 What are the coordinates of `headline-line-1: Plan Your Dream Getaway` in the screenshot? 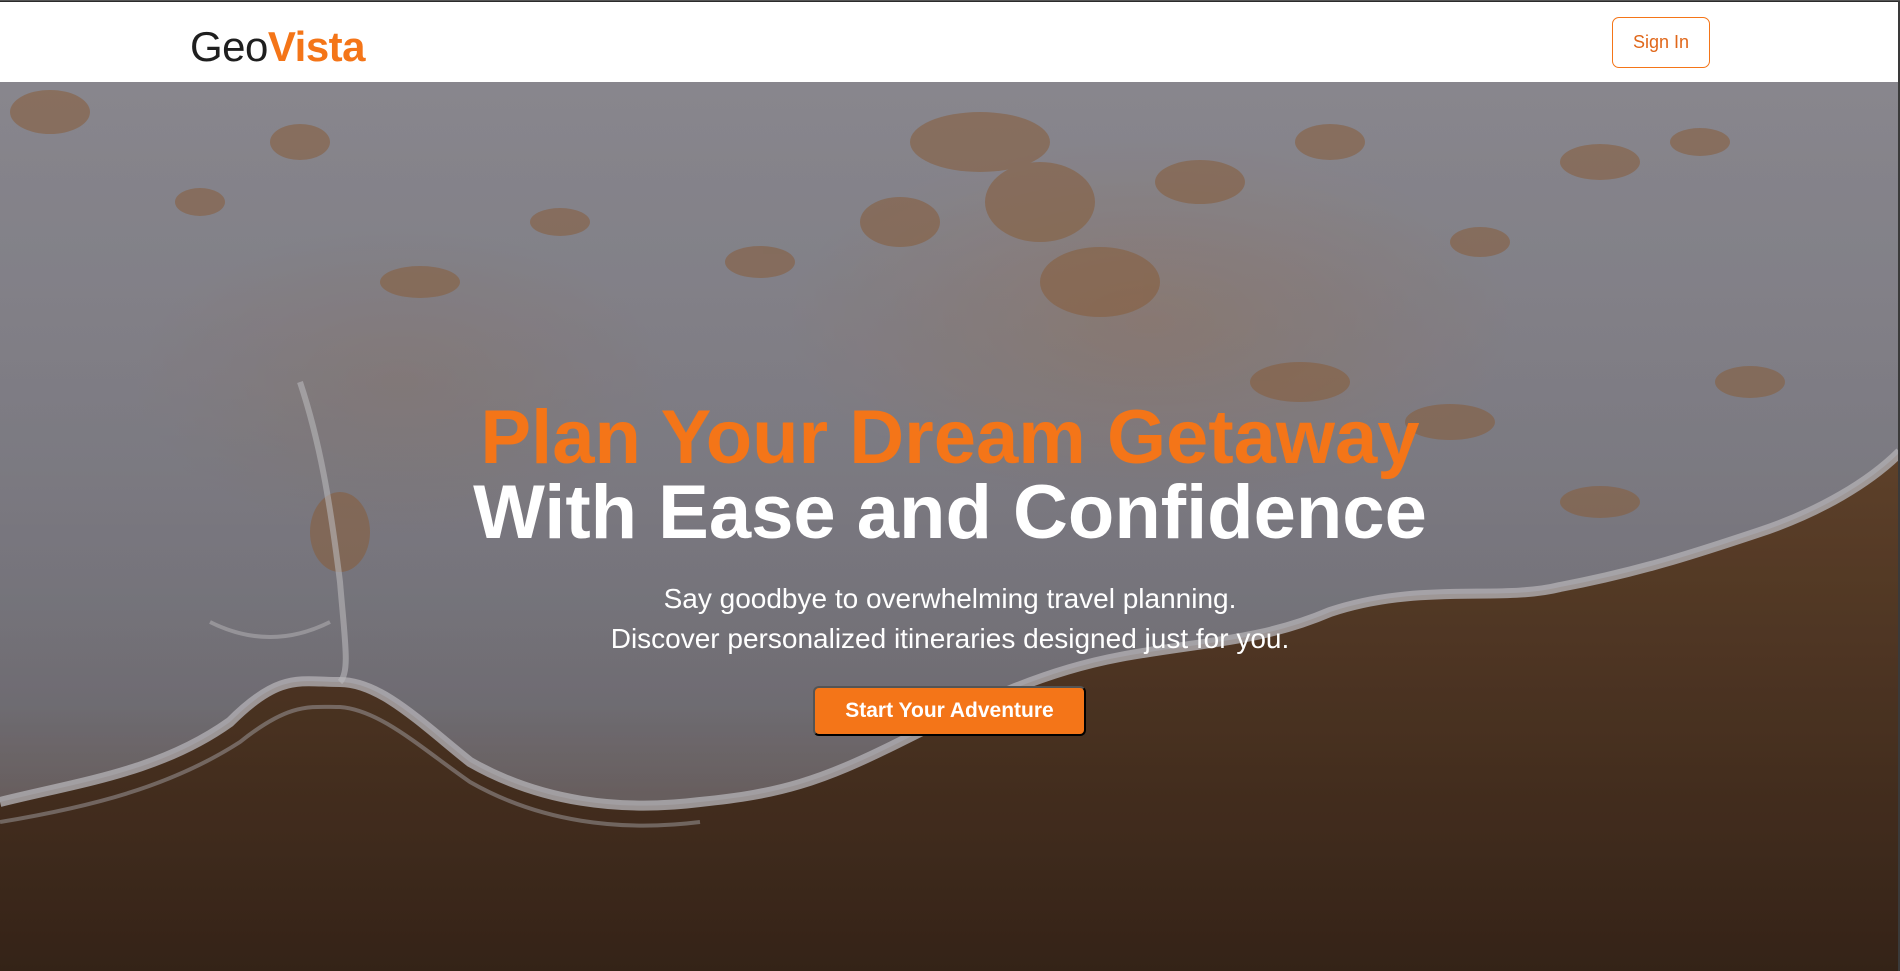 It's located at (950, 437).